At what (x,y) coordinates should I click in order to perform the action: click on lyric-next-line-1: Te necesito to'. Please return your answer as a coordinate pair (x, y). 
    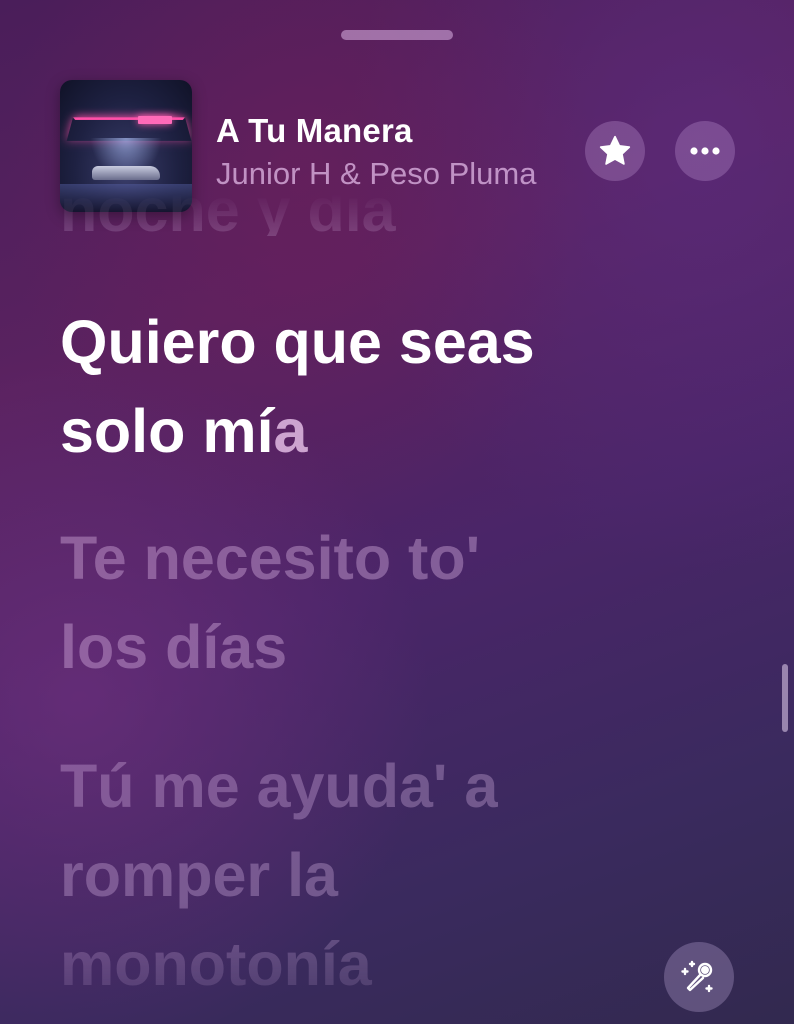
    Looking at the image, I should click on (270, 558).